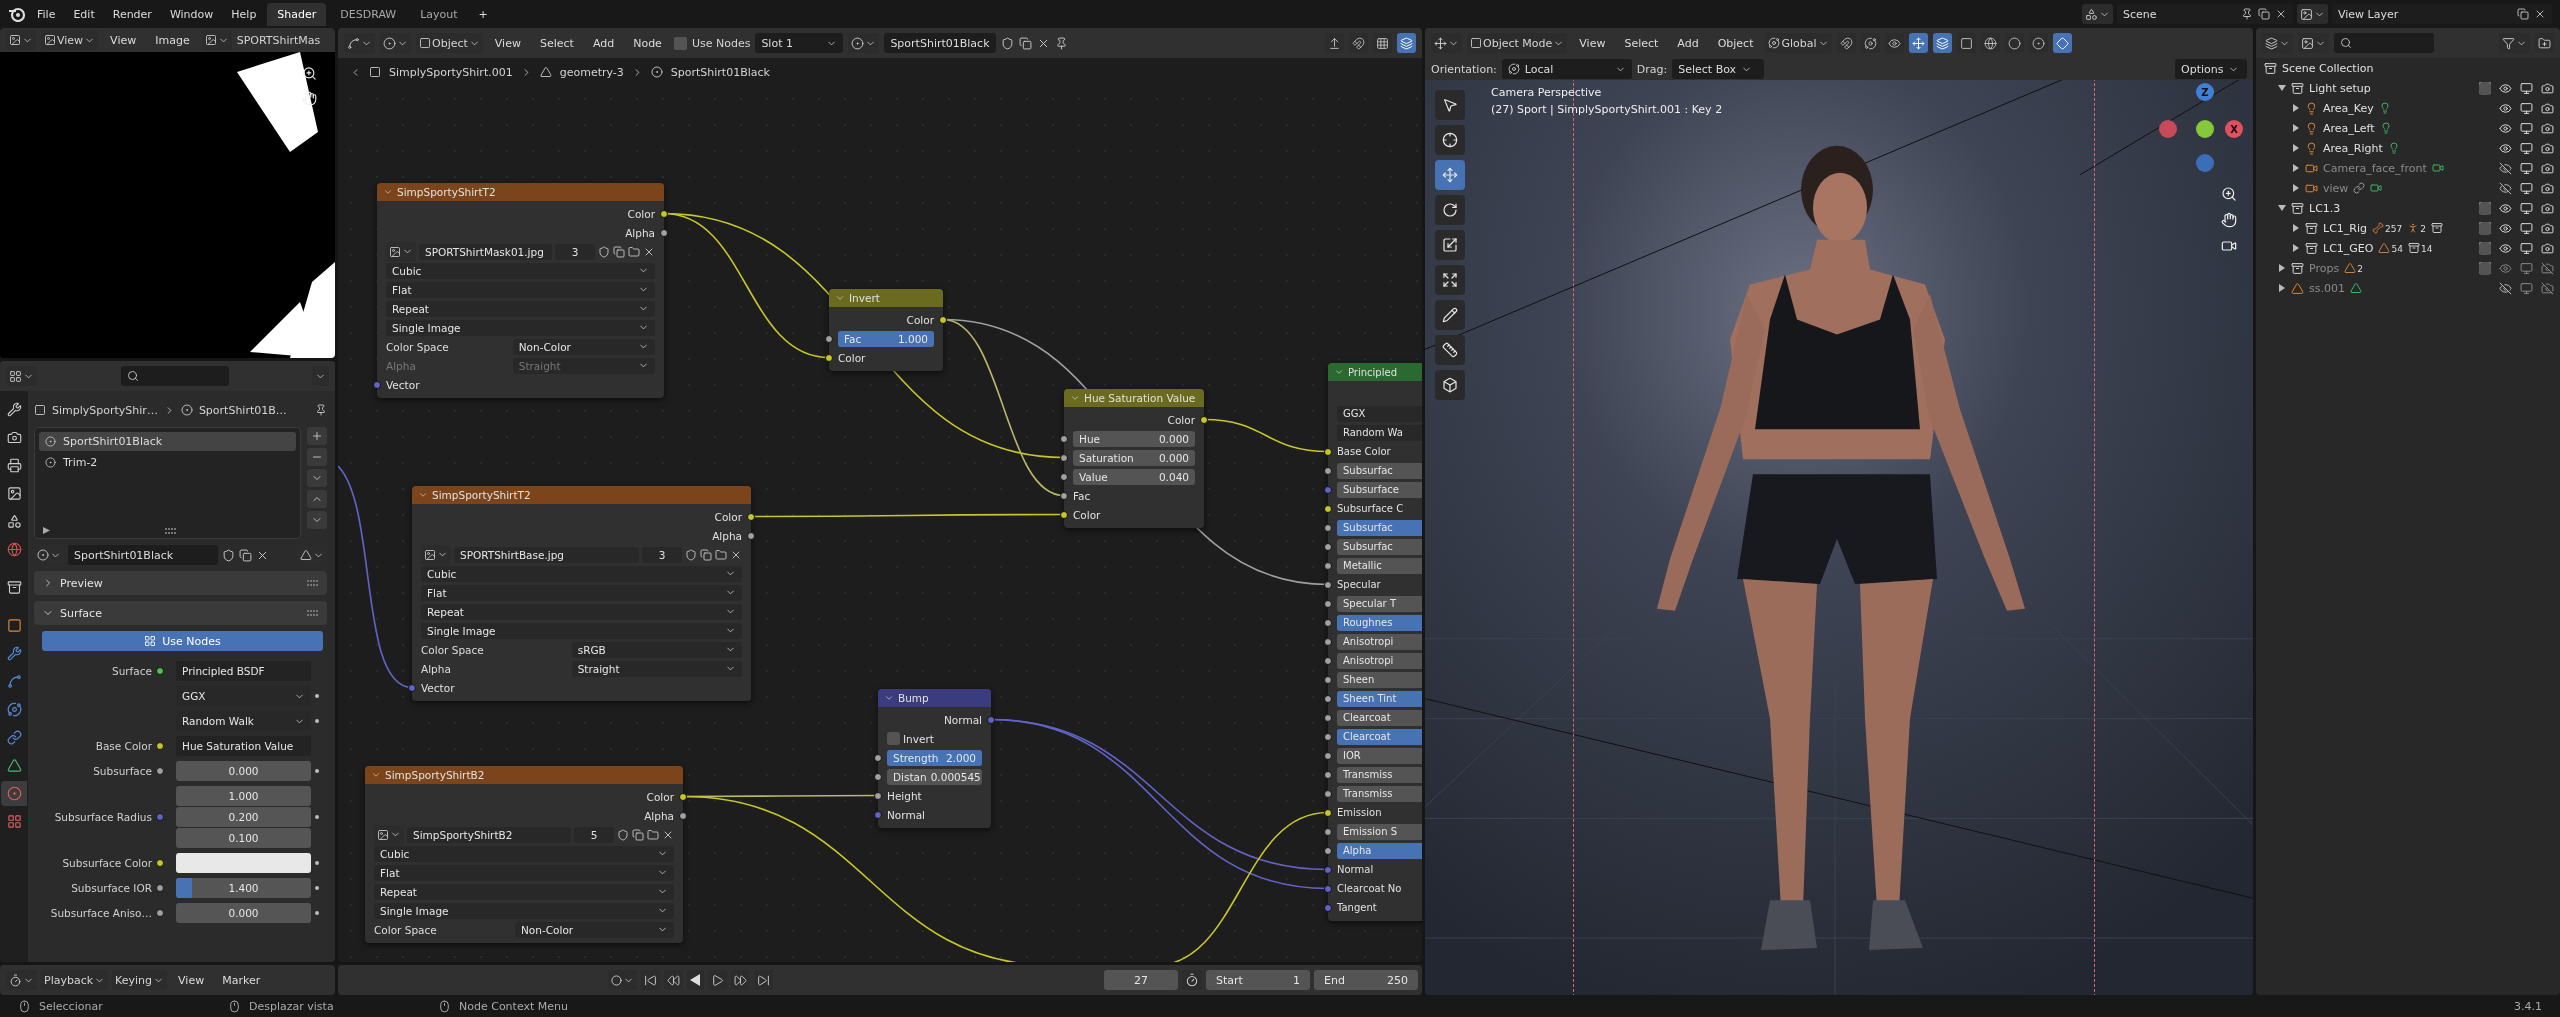 The image size is (2560, 1017). Describe the element at coordinates (243, 721) in the screenshot. I see `dropdown: Random Walk` at that location.